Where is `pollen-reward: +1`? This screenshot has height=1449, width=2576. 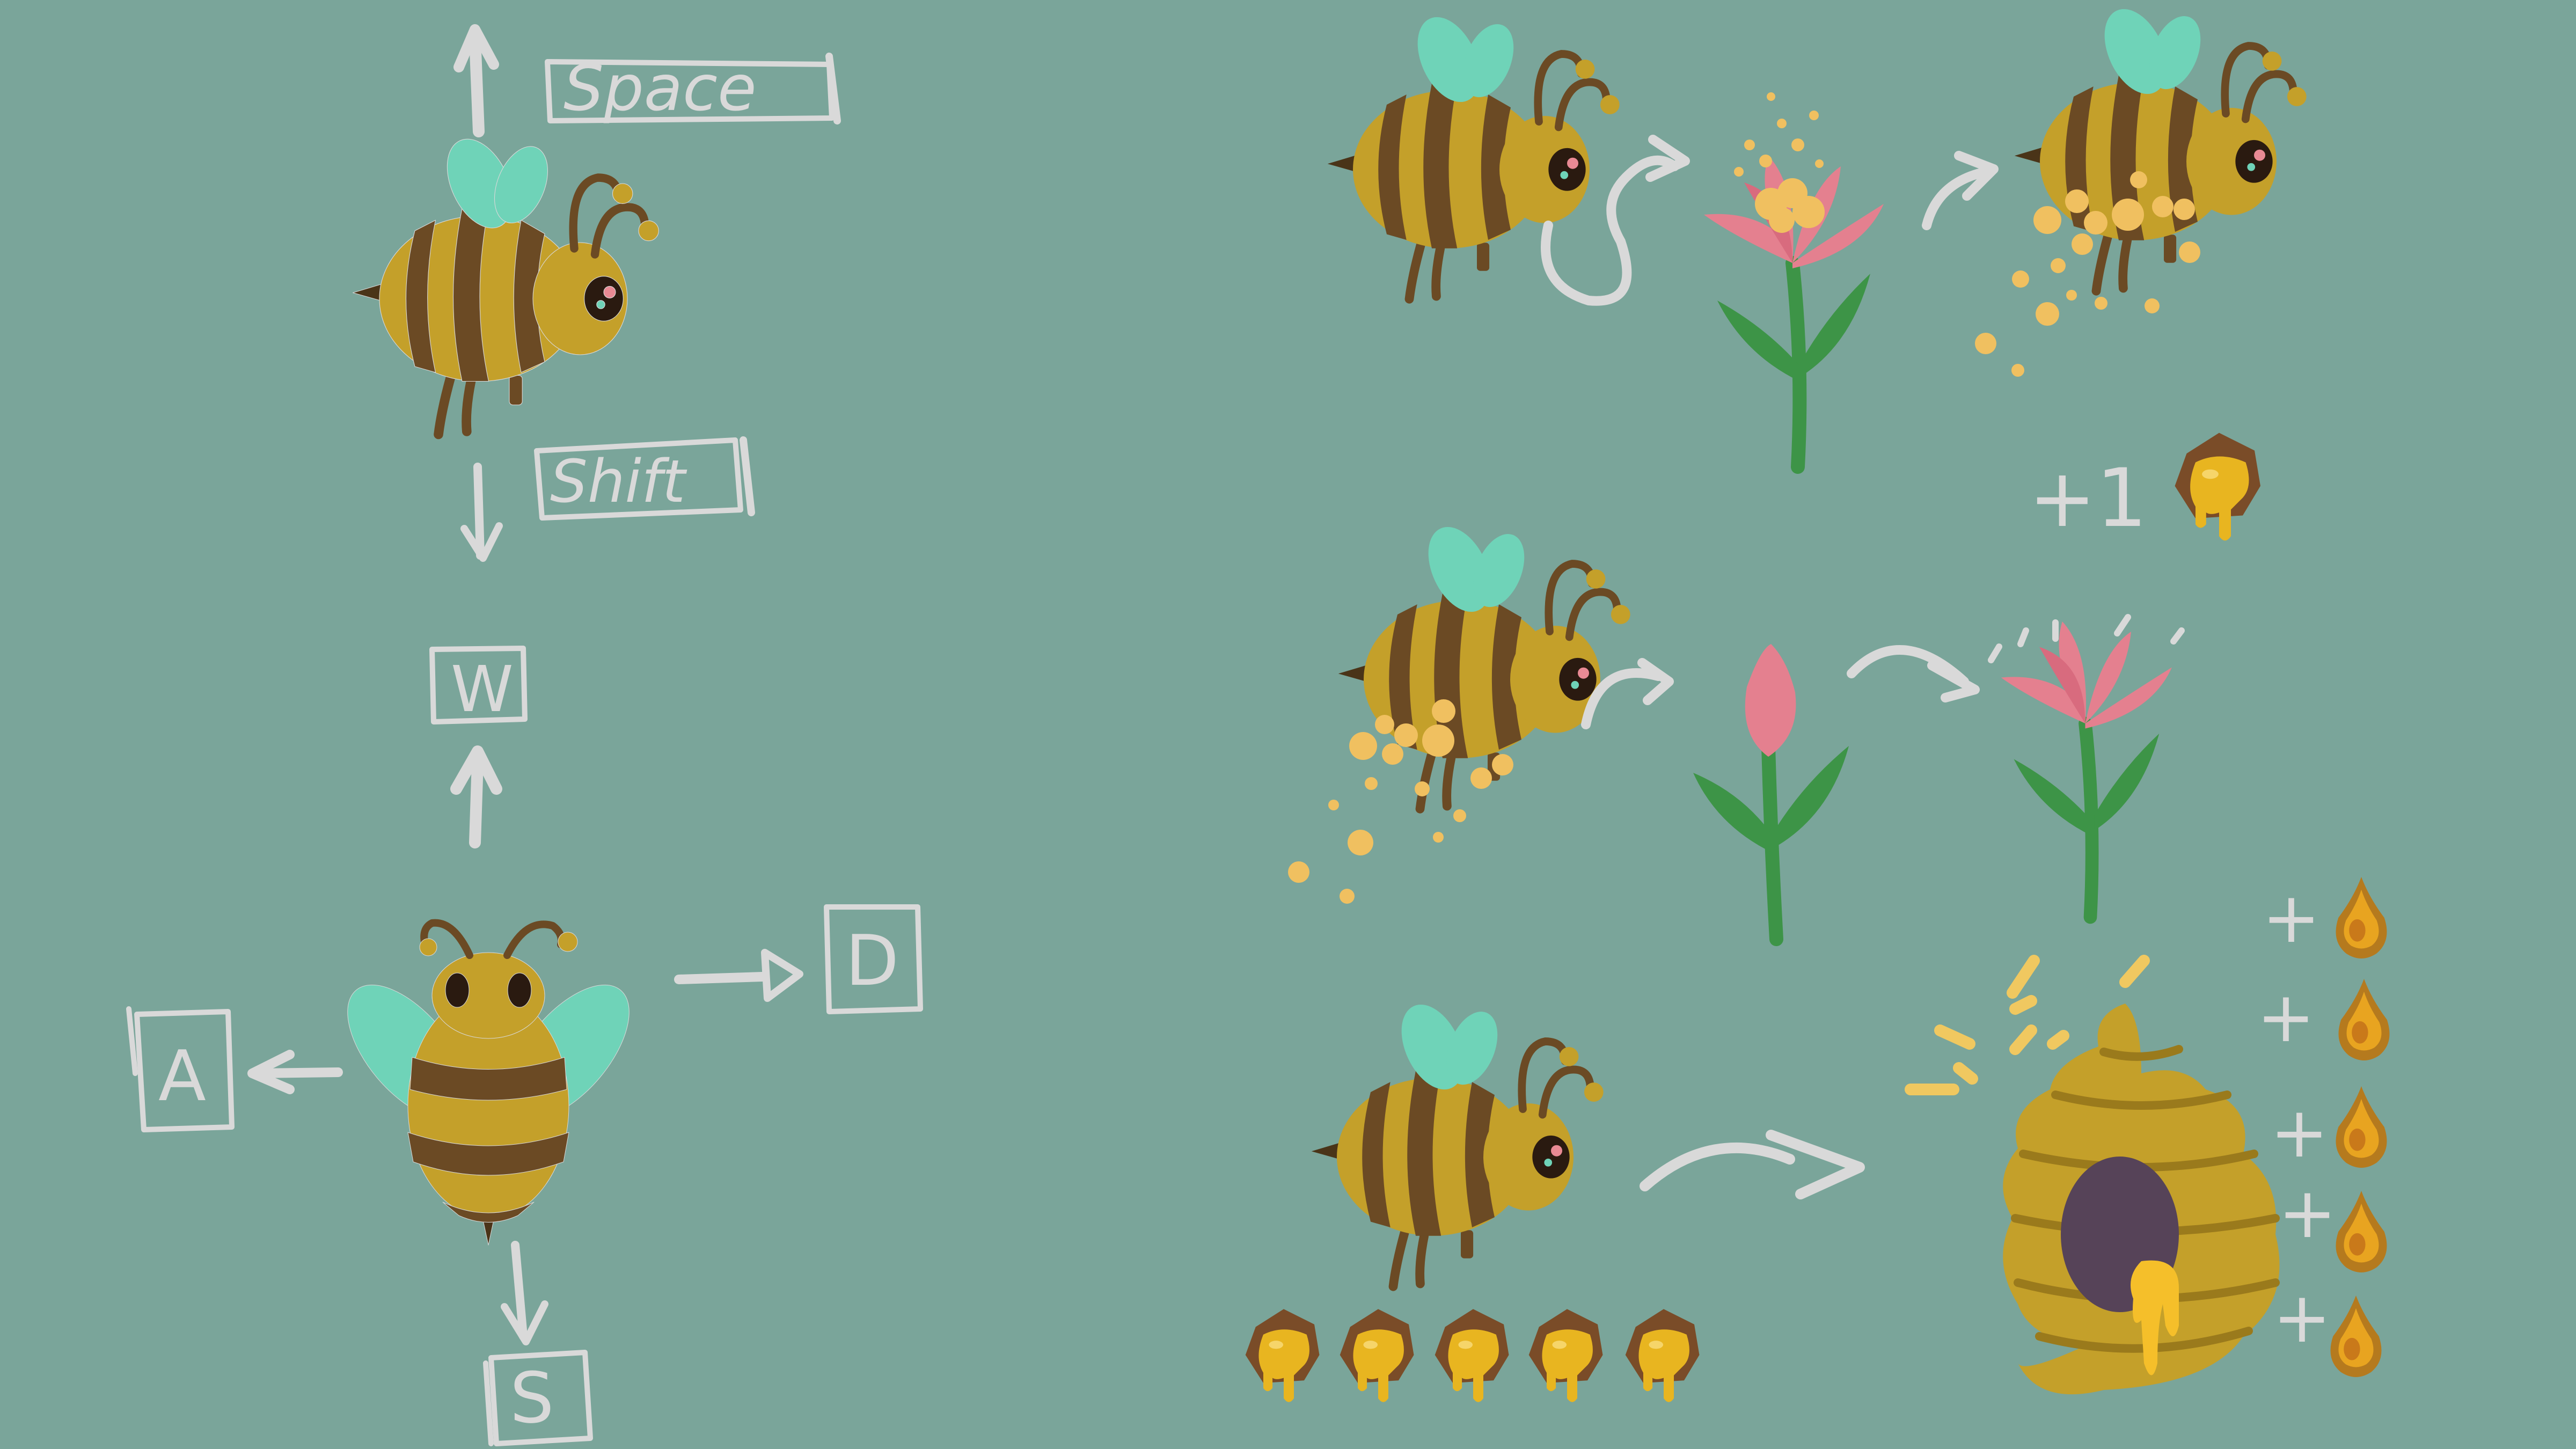
pollen-reward: +1 is located at coordinates (2144, 489).